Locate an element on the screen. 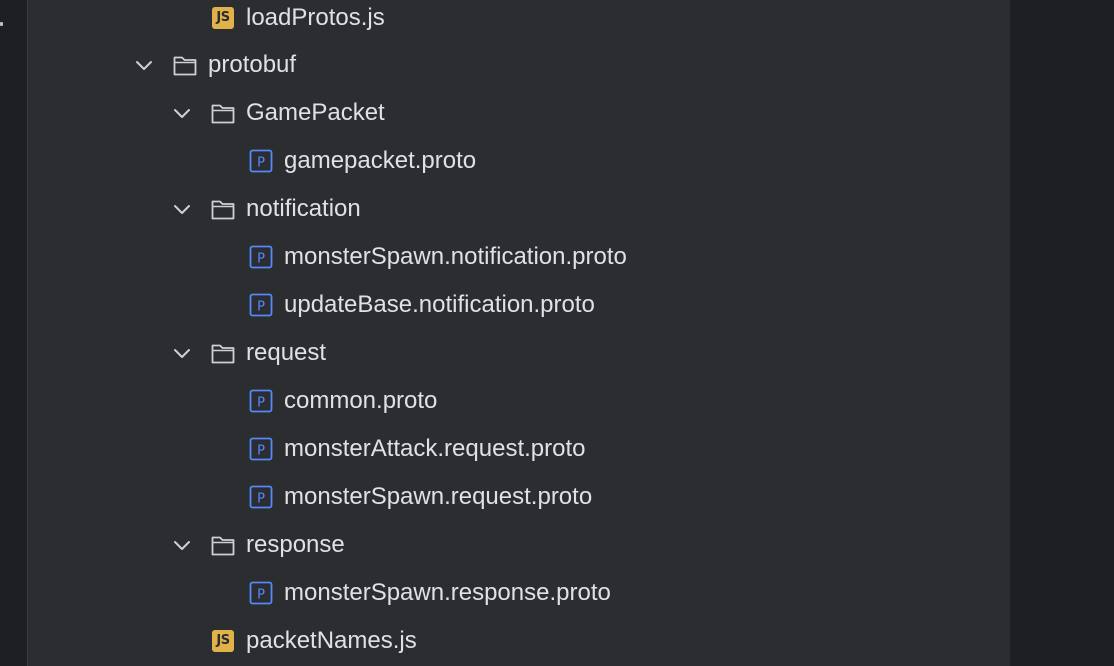 The image size is (1114, 666). tree-item-common-proto: P common.proto is located at coordinates (503, 401).